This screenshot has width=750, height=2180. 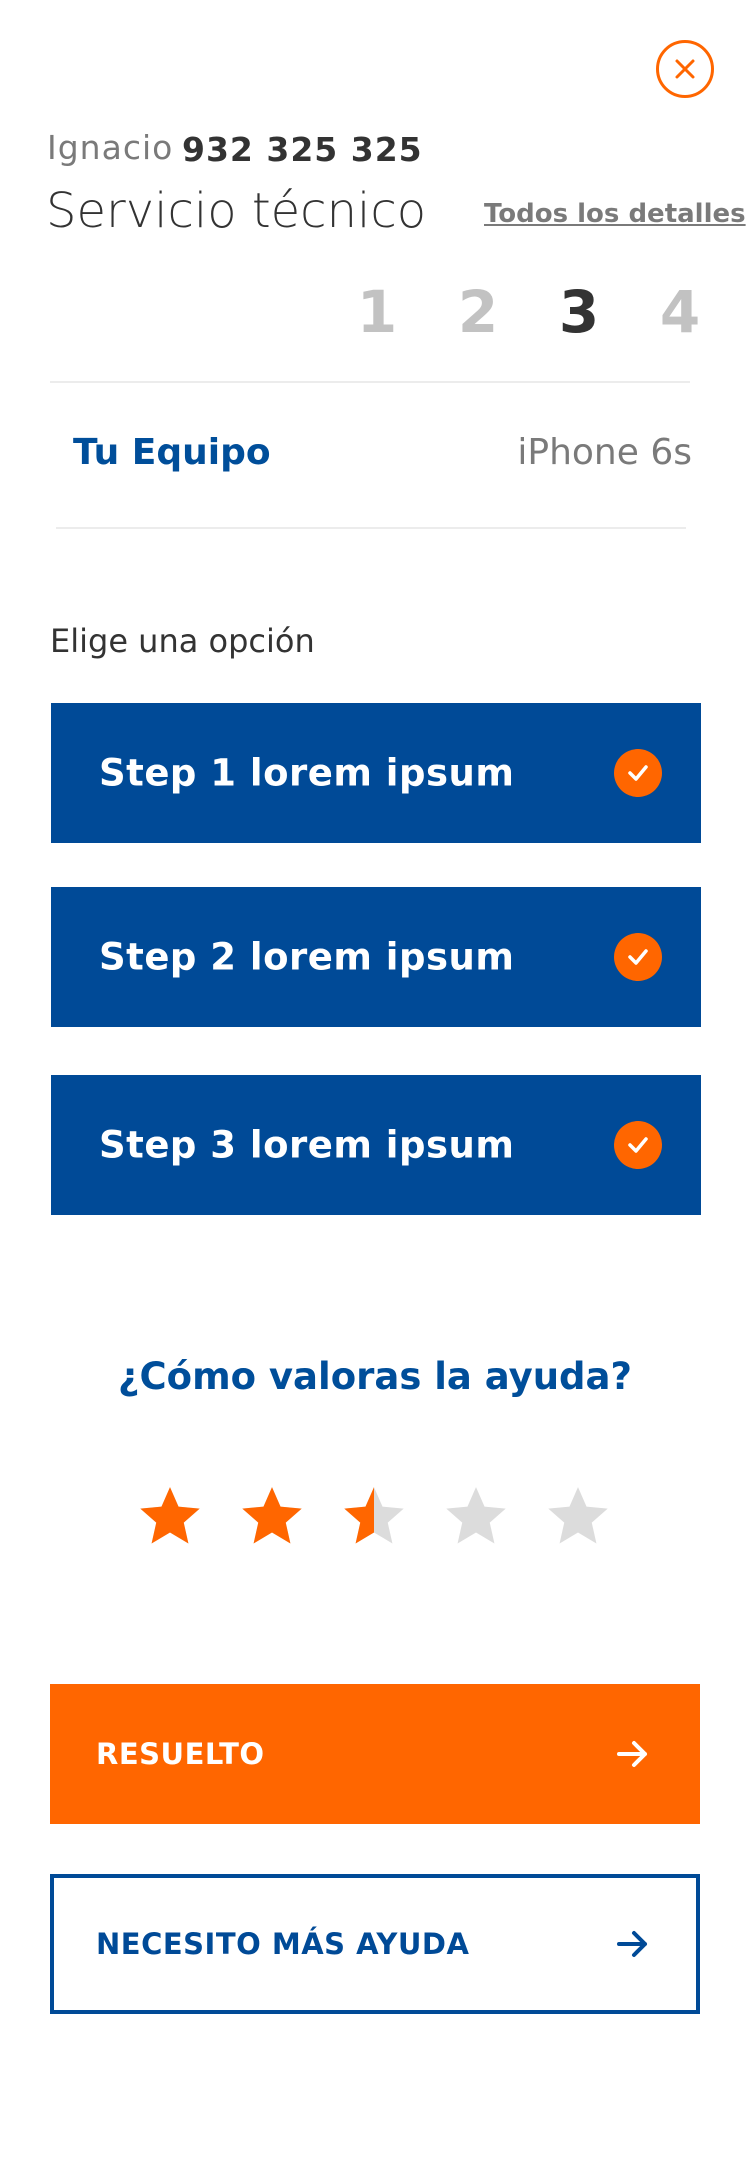 I want to click on close-button, so click(x=685, y=69).